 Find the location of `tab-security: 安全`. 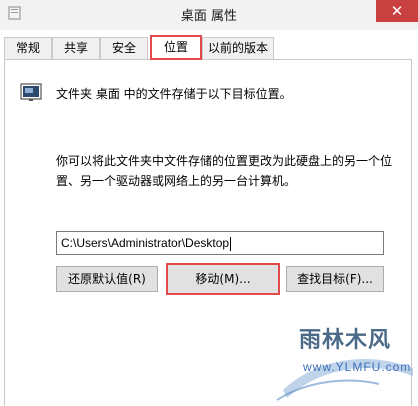

tab-security: 安全 is located at coordinates (124, 48).